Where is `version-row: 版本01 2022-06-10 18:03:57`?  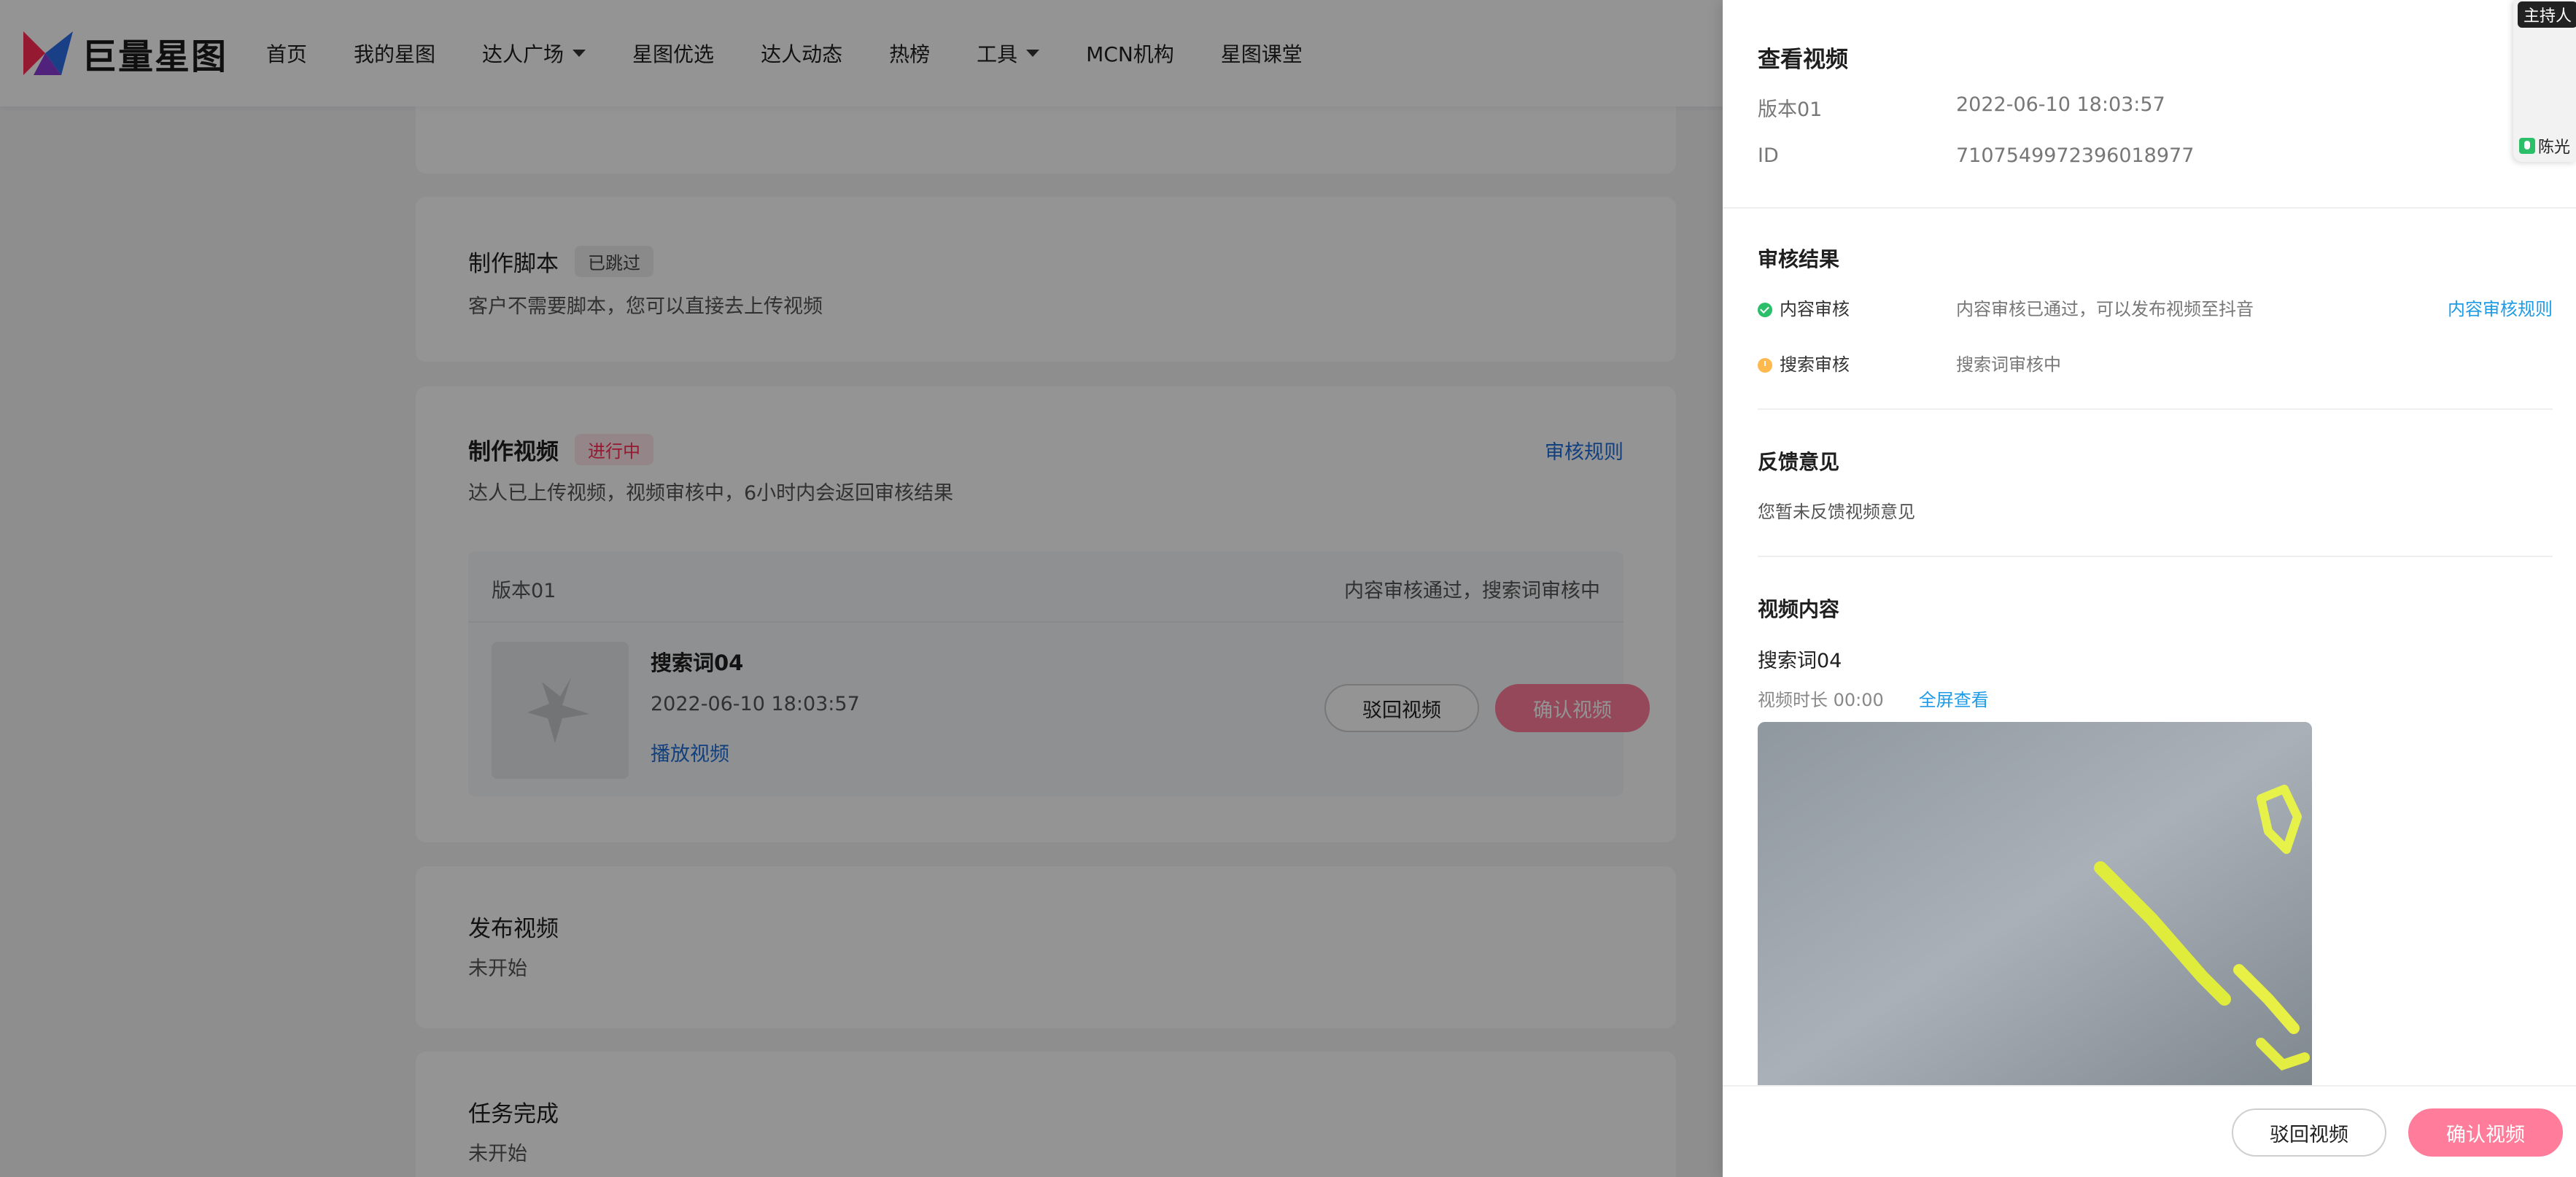 version-row: 版本01 2022-06-10 18:03:57 is located at coordinates (1962, 107).